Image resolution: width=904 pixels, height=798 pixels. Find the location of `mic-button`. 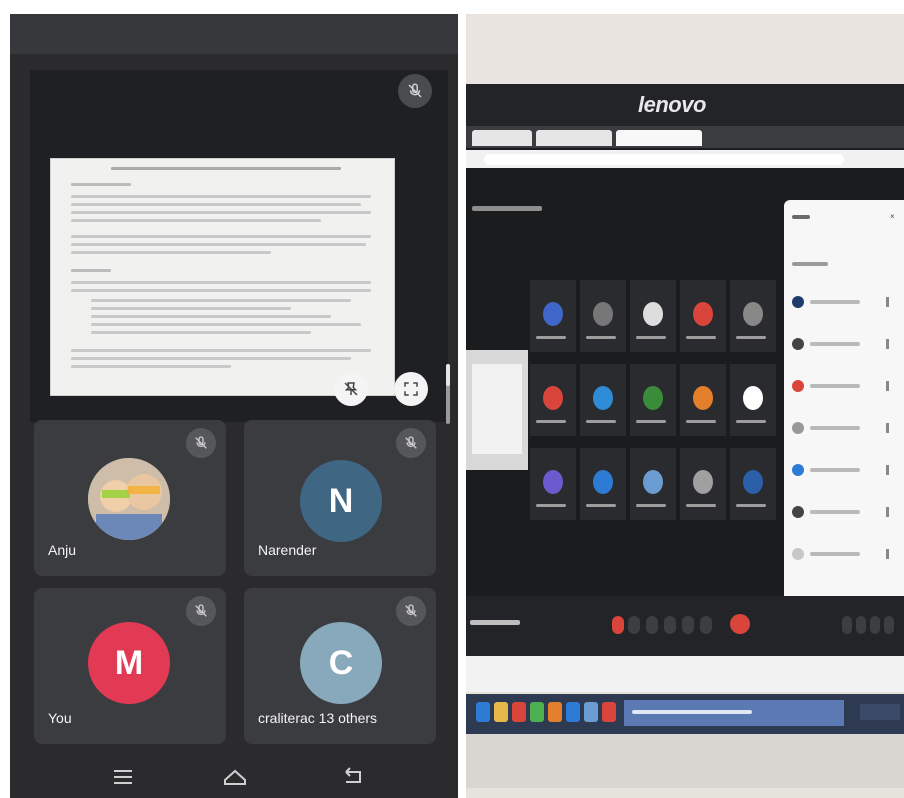

mic-button is located at coordinates (634, 625).